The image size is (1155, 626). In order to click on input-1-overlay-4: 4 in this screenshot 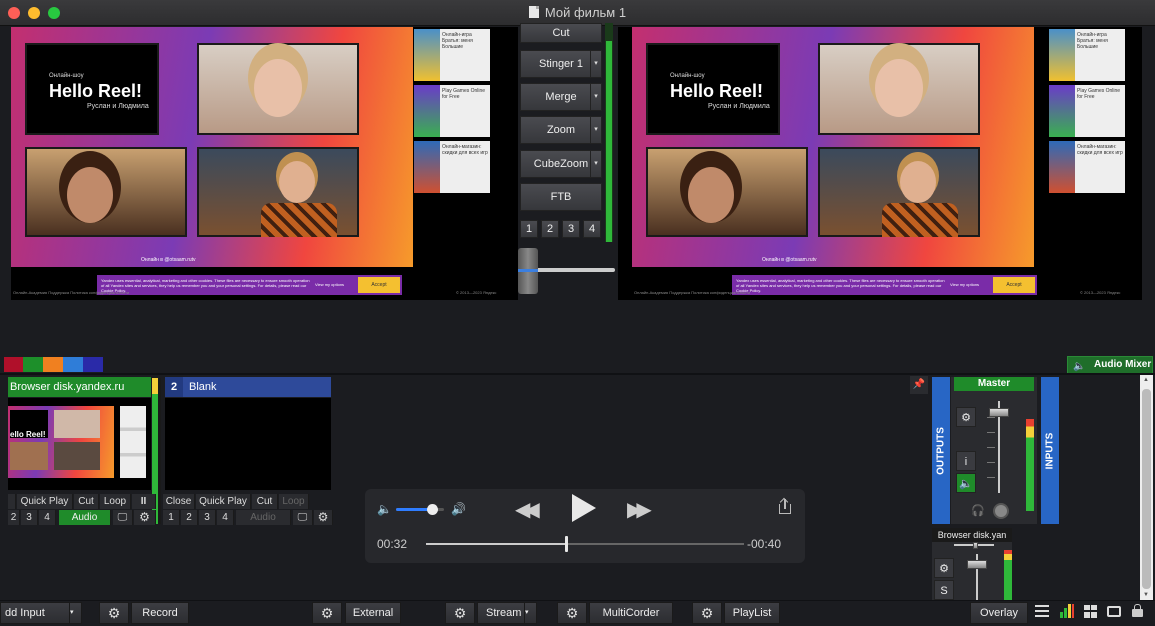, I will do `click(47, 517)`.